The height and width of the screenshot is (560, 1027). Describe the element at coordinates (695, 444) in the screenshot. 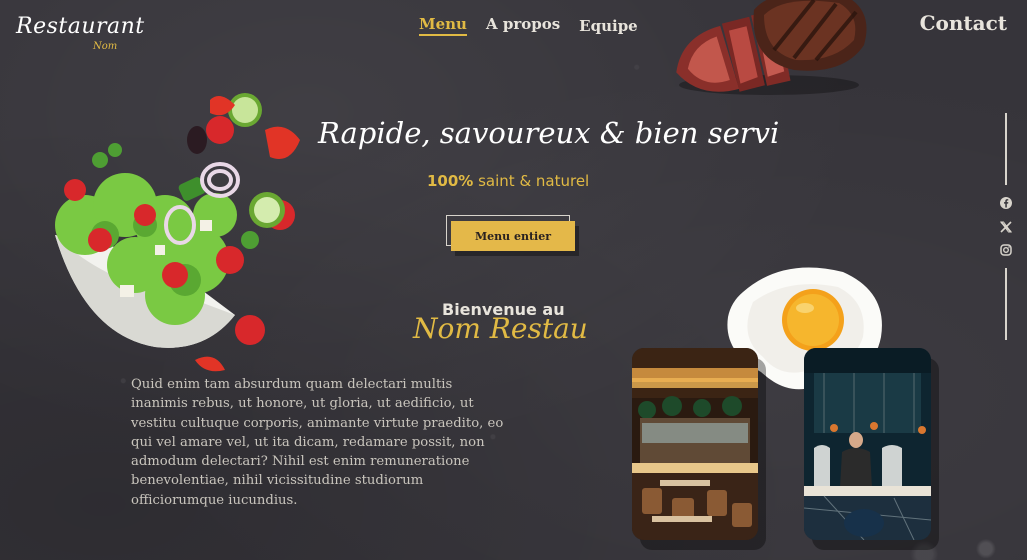

I see `restaurant-interior-photo` at that location.